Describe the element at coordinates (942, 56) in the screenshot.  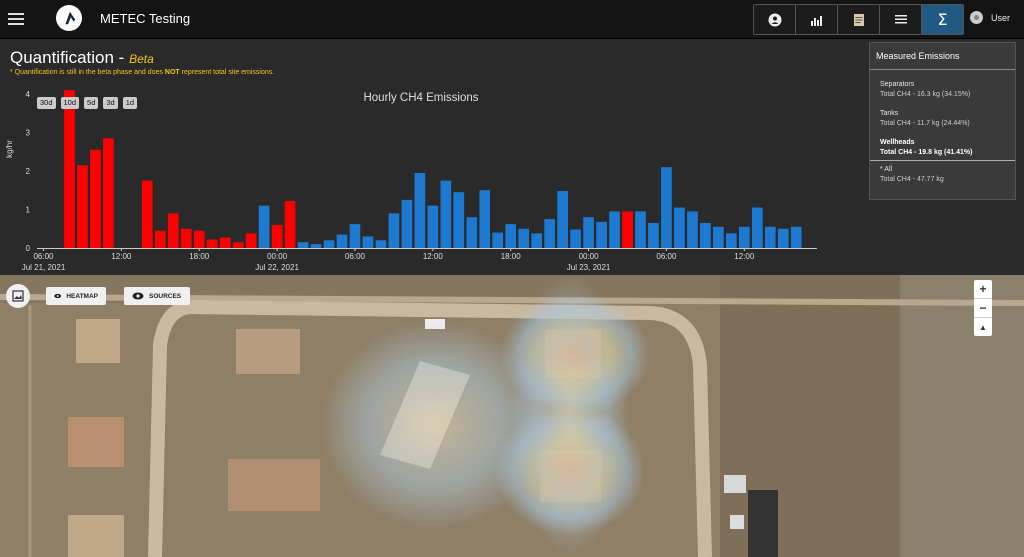
I see `measured-emissions-title: Measured Emissions` at that location.